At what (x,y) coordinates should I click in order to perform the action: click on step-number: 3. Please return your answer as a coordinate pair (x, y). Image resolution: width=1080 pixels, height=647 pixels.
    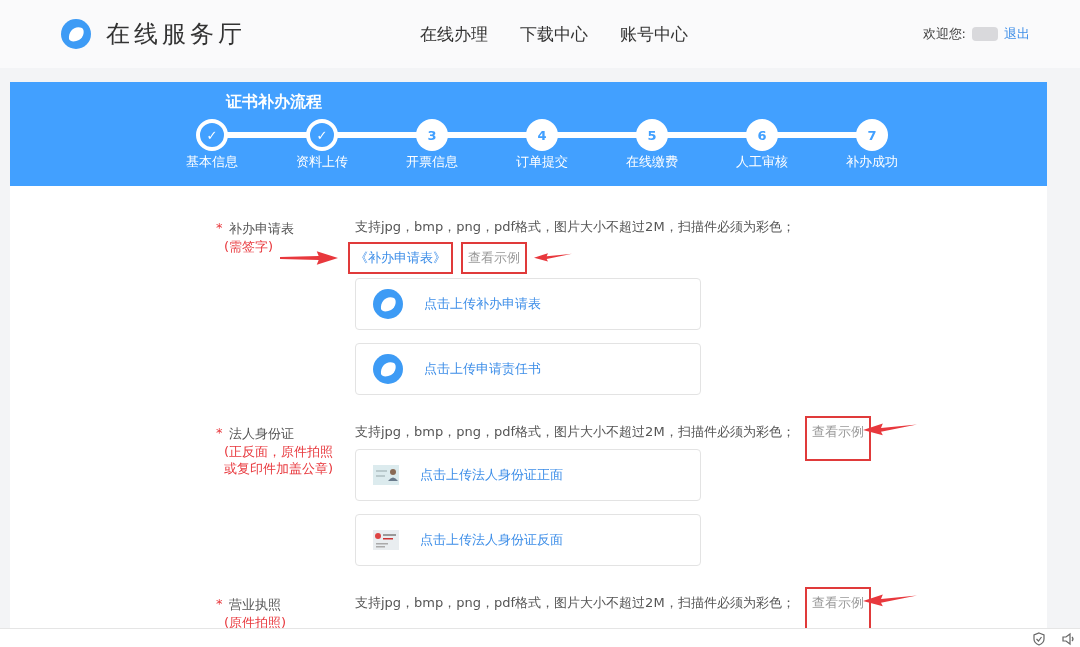
    Looking at the image, I should click on (432, 135).